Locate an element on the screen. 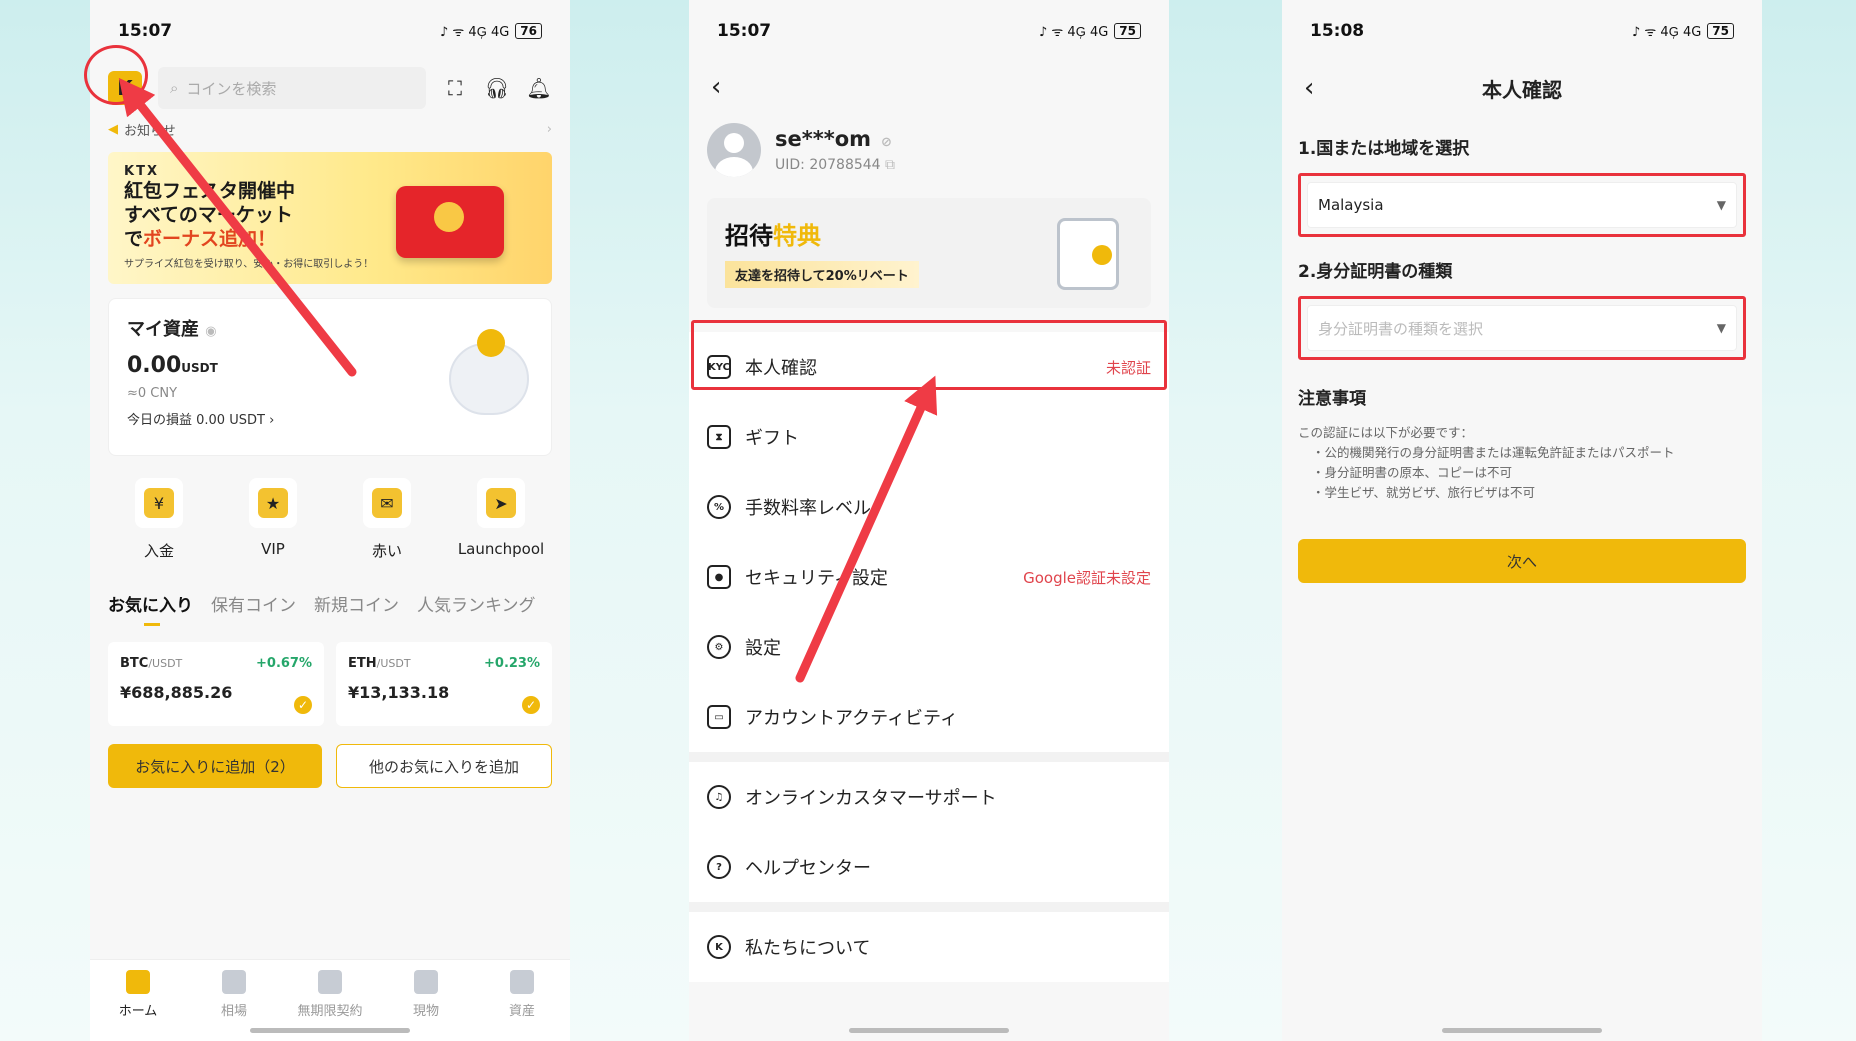  avatar is located at coordinates (734, 150).